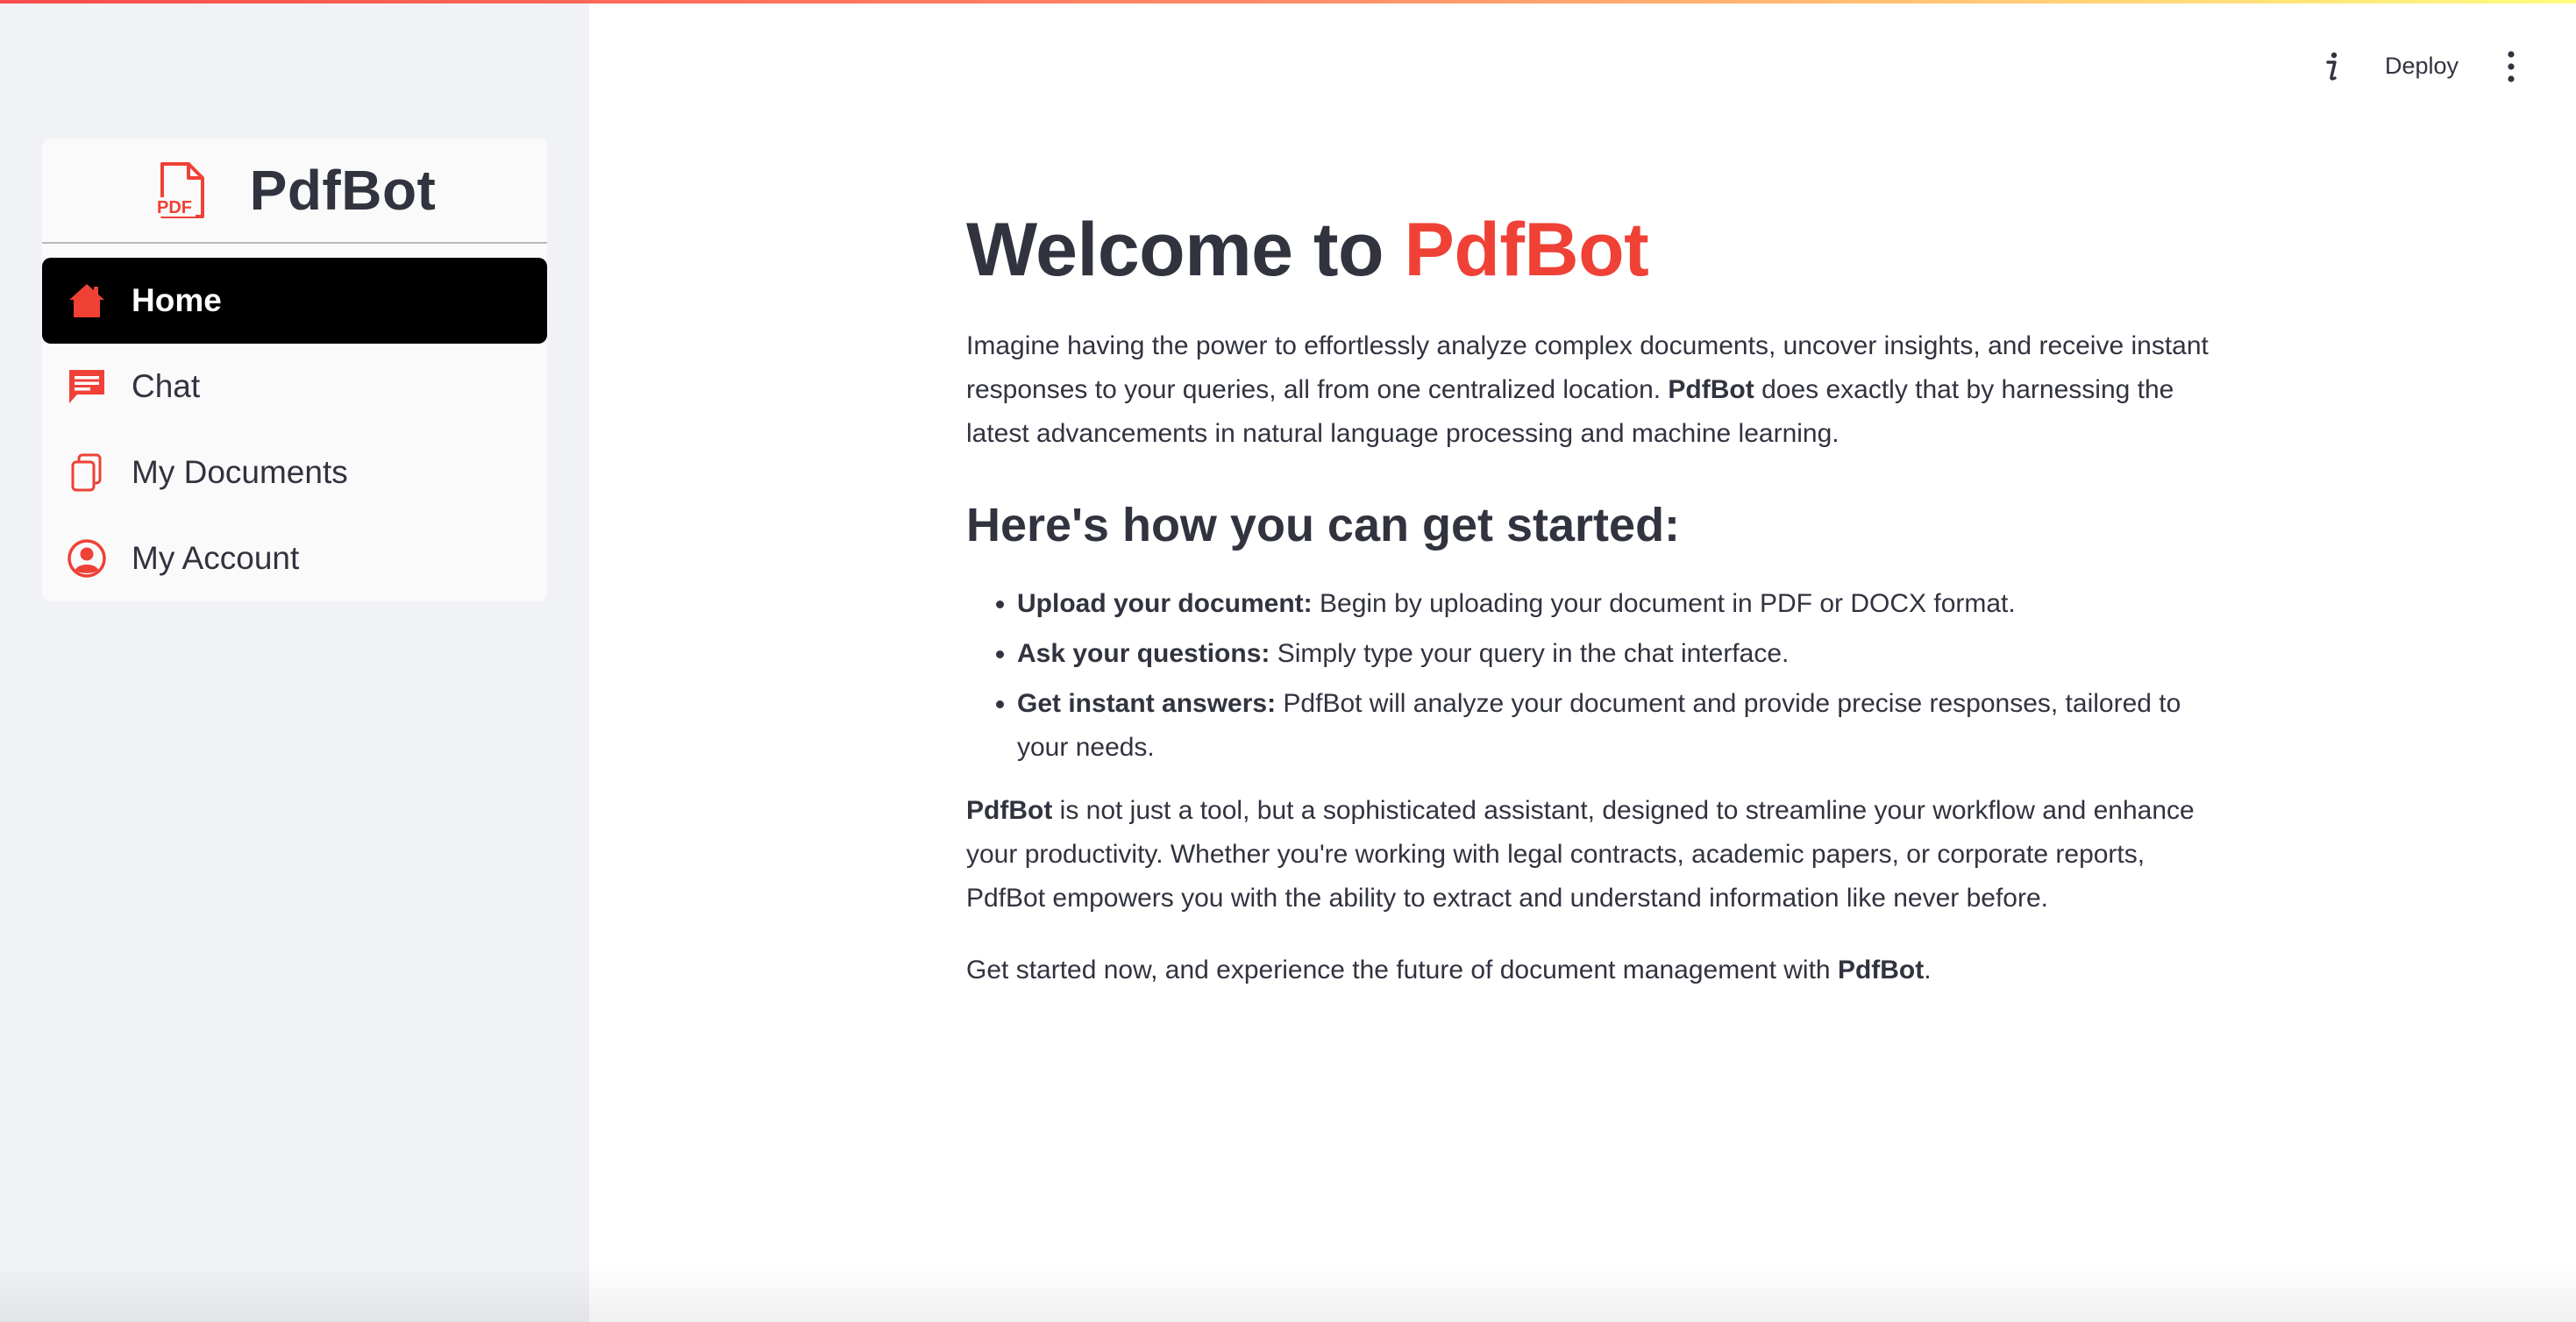 This screenshot has height=1322, width=2576. Describe the element at coordinates (1323, 525) in the screenshot. I see `get-started-heading: Here's how you can get started:` at that location.